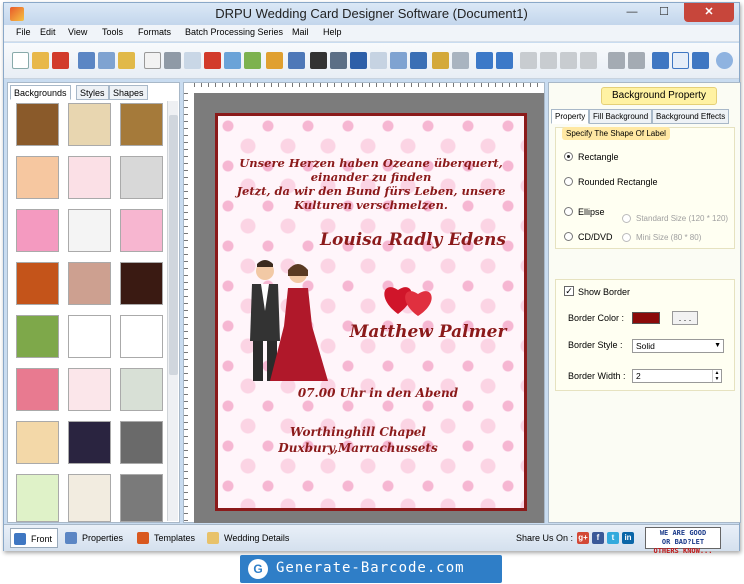  What do you see at coordinates (460, 60) in the screenshot?
I see `batch-icon` at bounding box center [460, 60].